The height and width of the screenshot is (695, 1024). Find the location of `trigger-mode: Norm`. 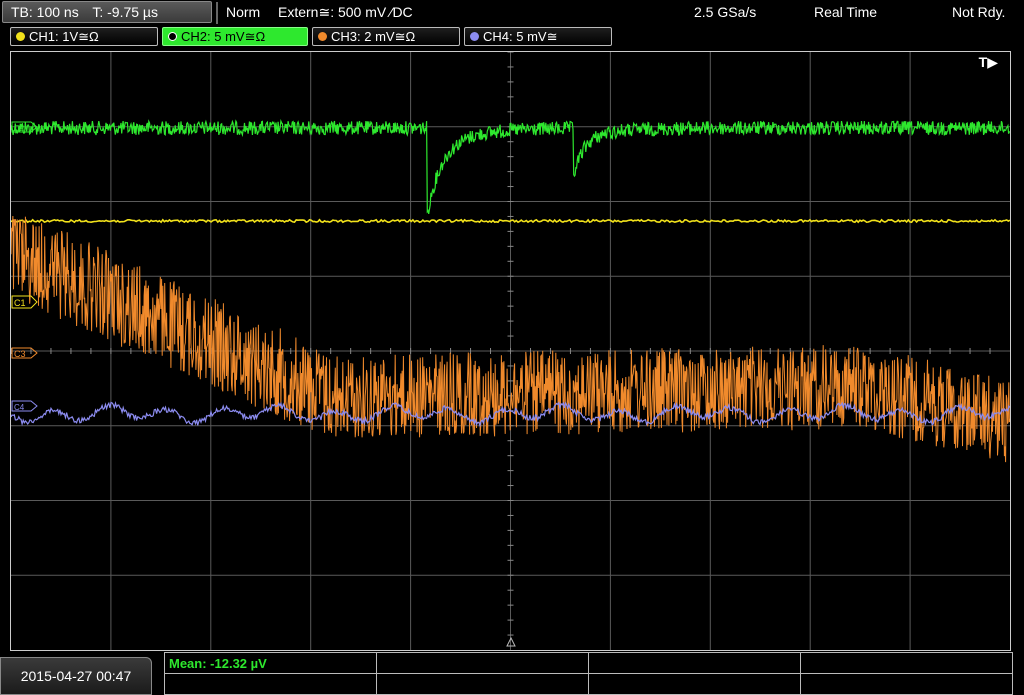

trigger-mode: Norm is located at coordinates (243, 12).